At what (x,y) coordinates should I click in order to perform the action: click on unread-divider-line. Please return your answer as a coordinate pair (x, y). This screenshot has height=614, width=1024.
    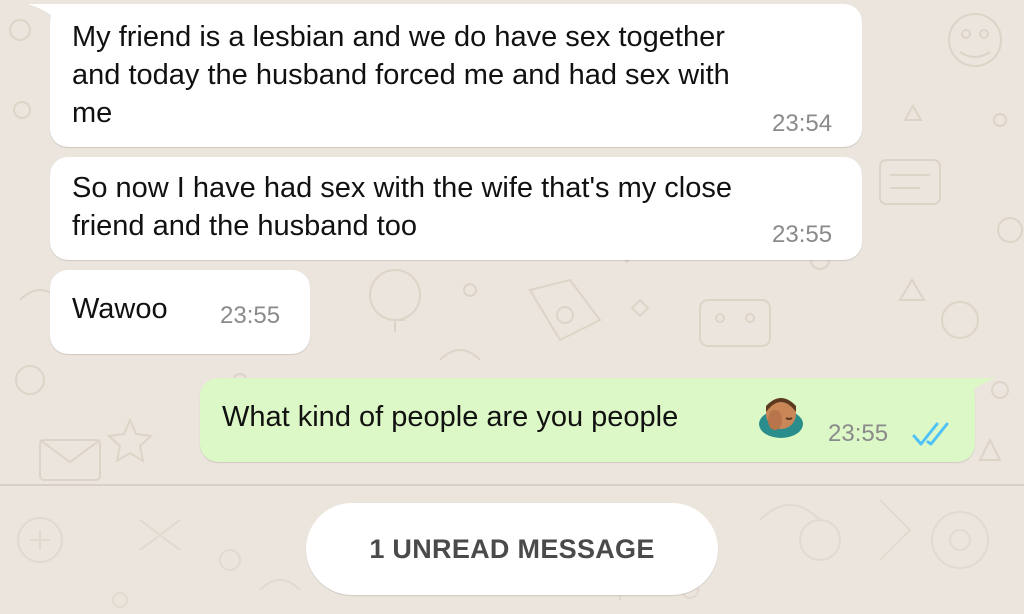
    Looking at the image, I should click on (512, 485).